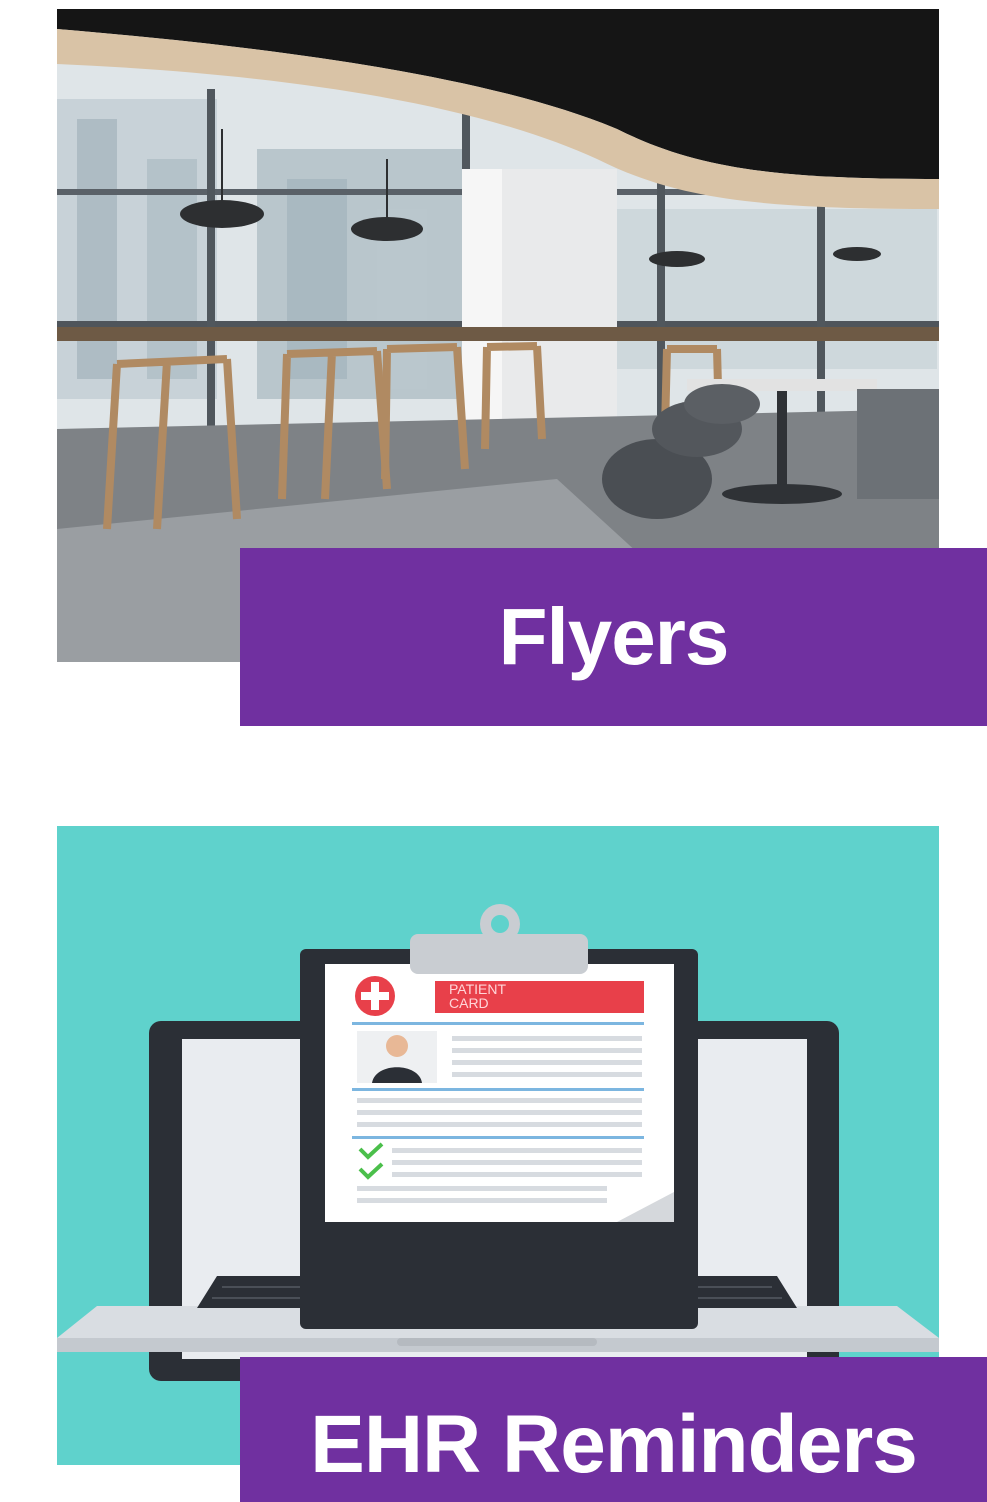 This screenshot has width=987, height=1502. I want to click on patient-card-title-line2: CARD, so click(469, 1003).